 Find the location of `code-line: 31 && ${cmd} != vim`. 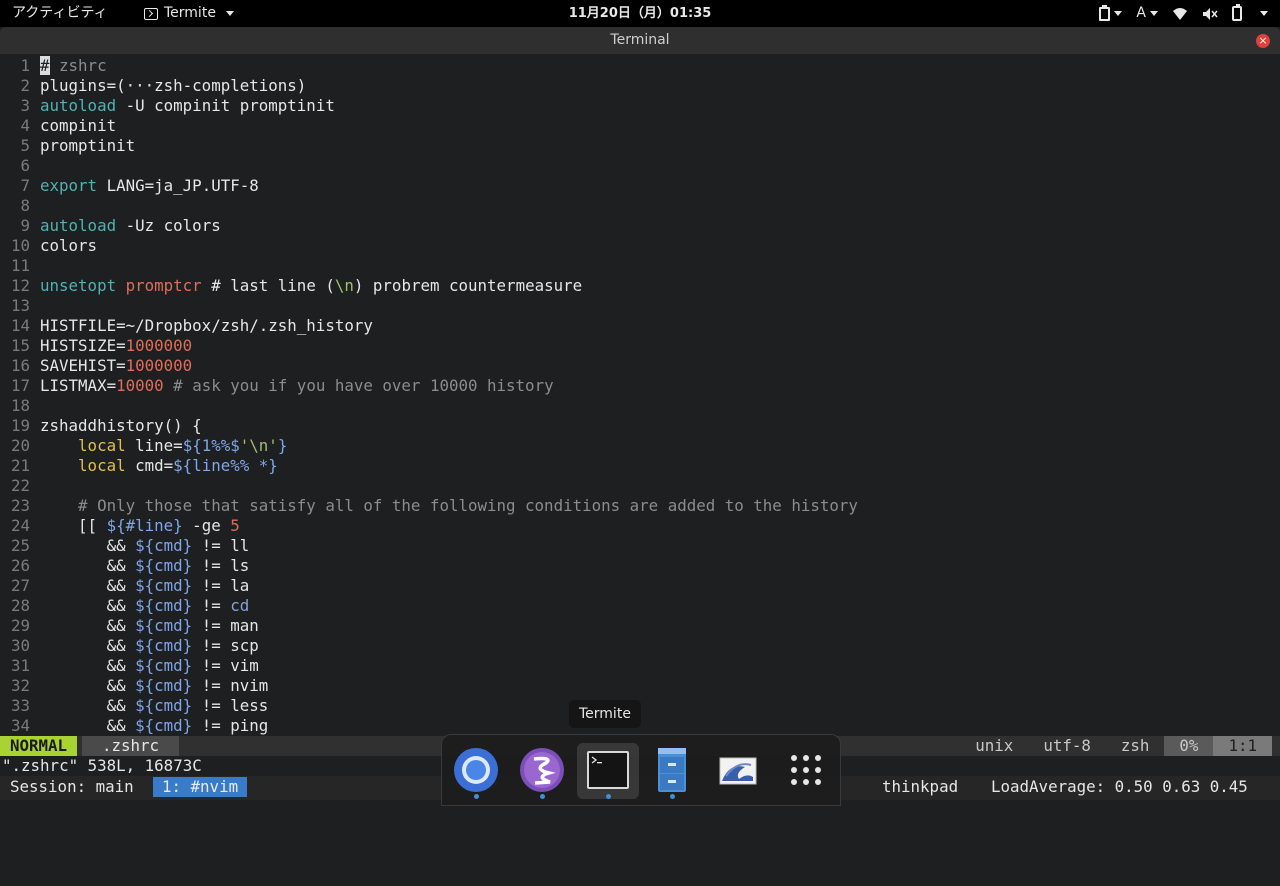

code-line: 31 && ${cmd} != vim is located at coordinates (129, 666).